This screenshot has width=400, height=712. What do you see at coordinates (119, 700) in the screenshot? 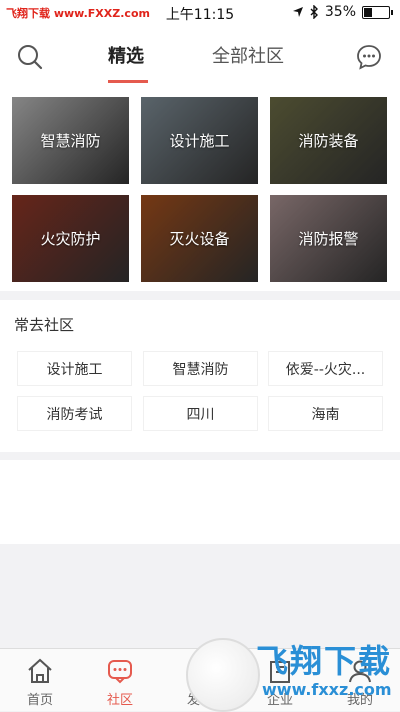
I see `tabbar-label: 社区` at bounding box center [119, 700].